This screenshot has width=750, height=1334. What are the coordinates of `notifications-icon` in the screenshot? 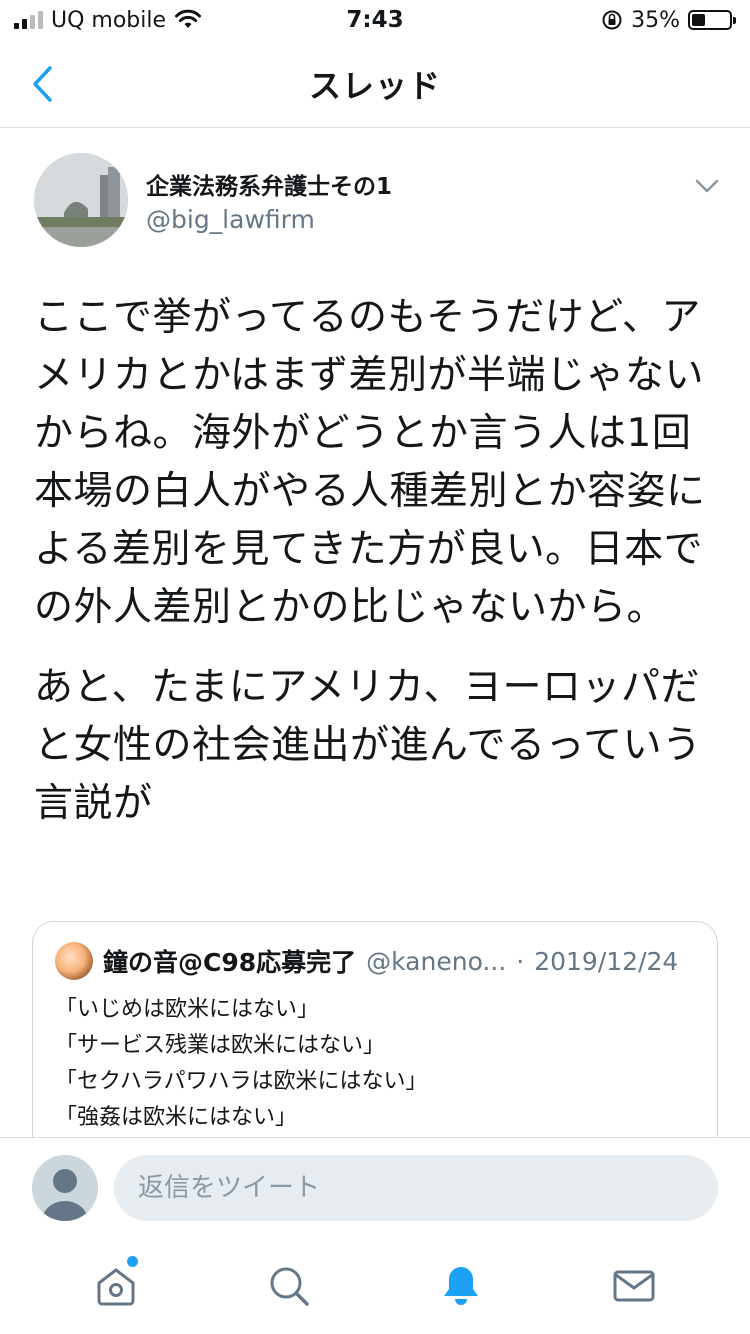 It's located at (461, 1285).